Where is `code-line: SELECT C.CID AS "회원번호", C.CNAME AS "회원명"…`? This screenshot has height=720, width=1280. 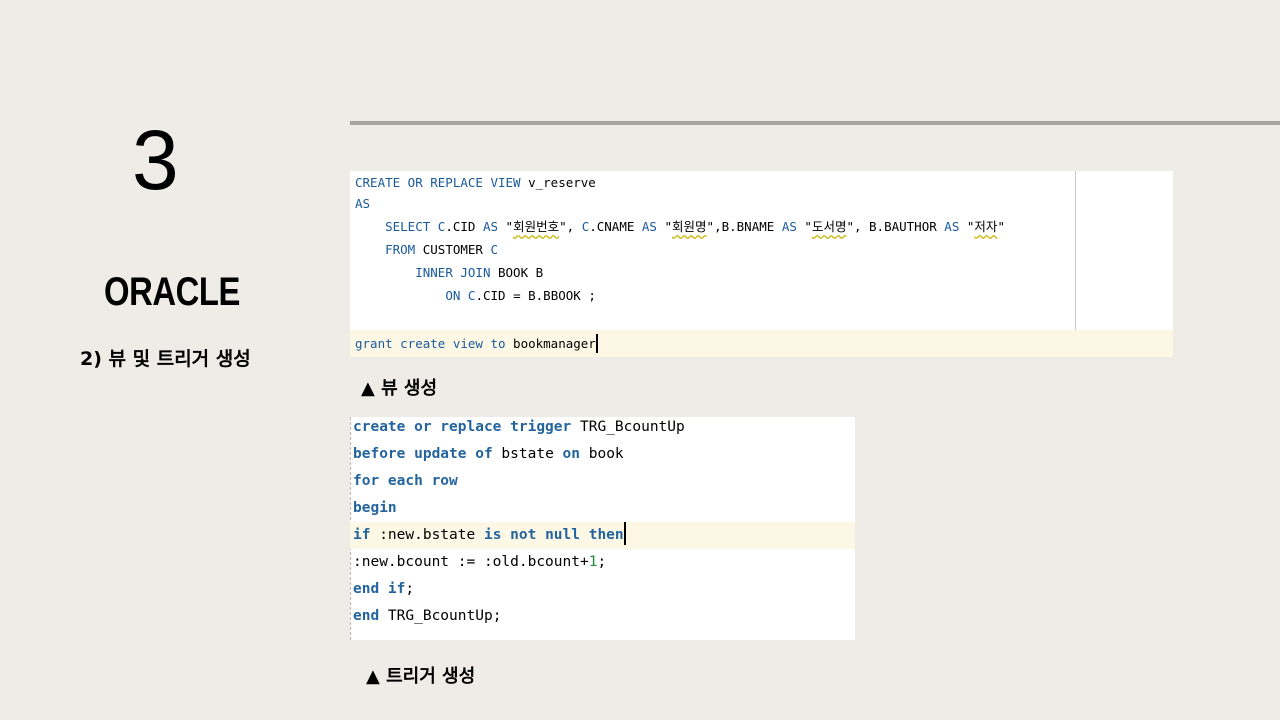 code-line: SELECT C.CID AS "회원번호", C.CNAME AS "회원명"… is located at coordinates (695, 226).